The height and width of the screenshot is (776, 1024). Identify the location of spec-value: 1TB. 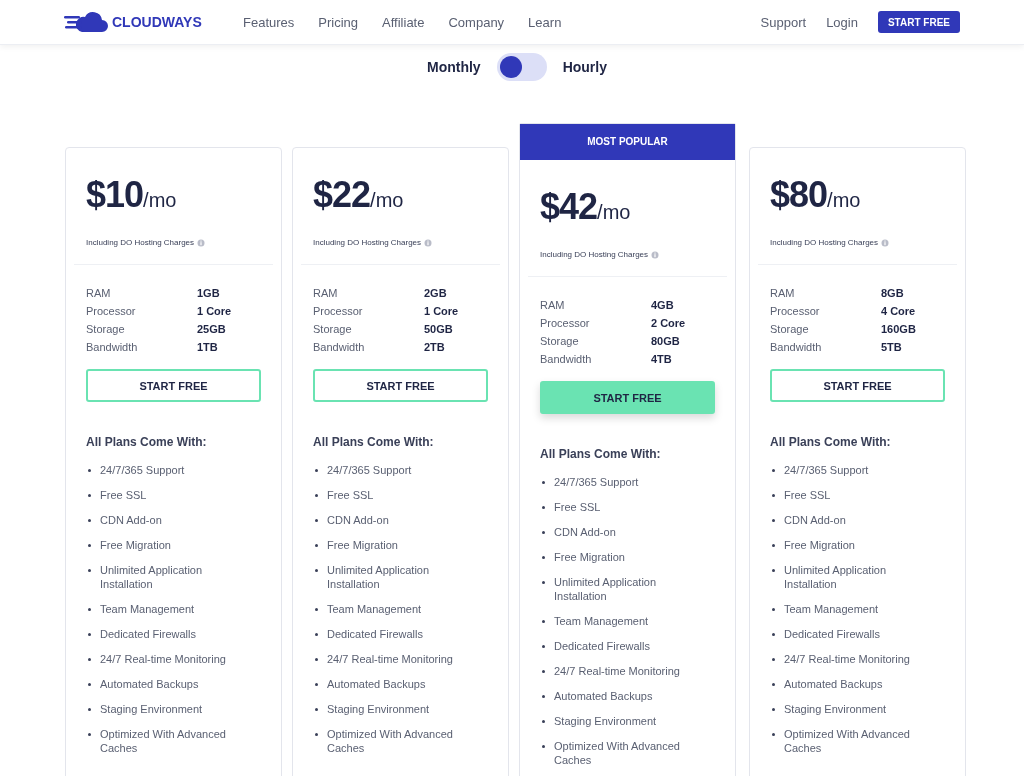
(208, 347).